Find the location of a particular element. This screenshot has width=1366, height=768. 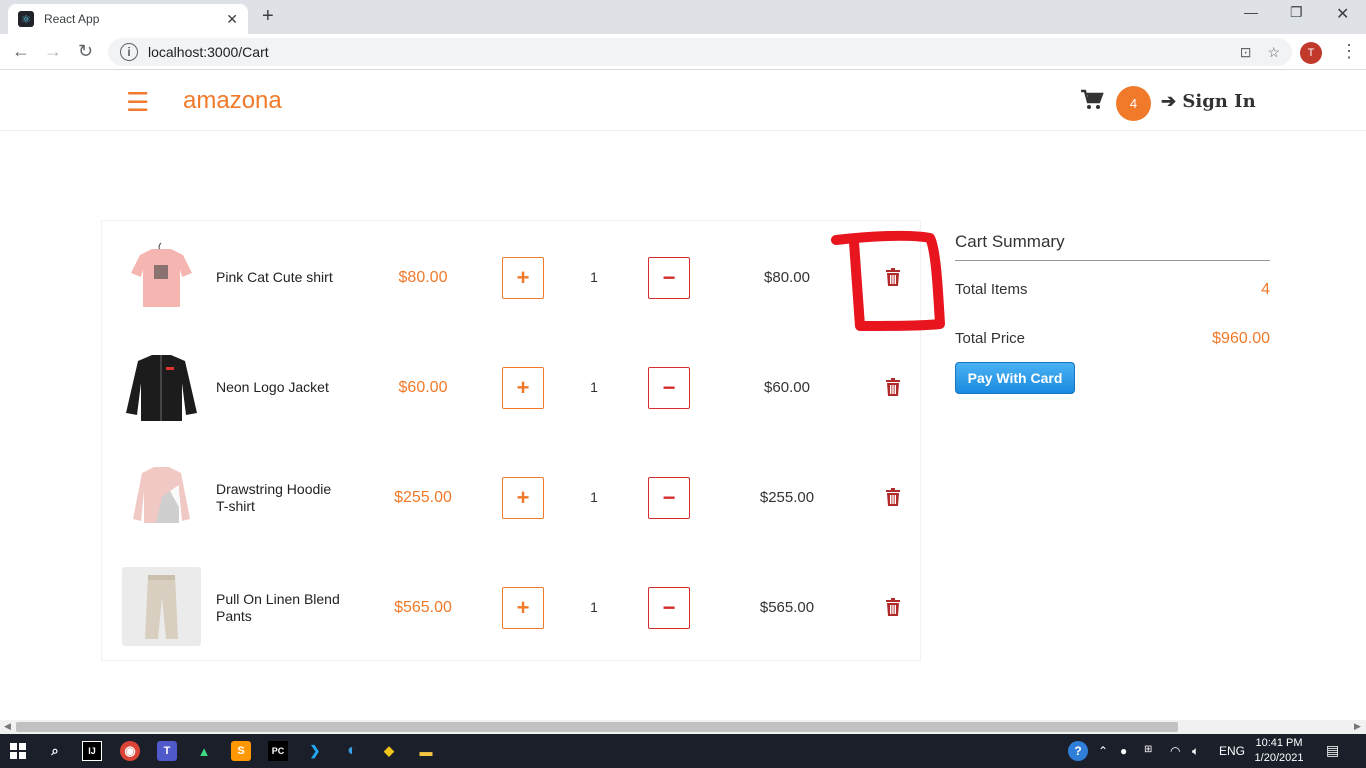

wifi-icon: ◠ is located at coordinates (1175, 751).